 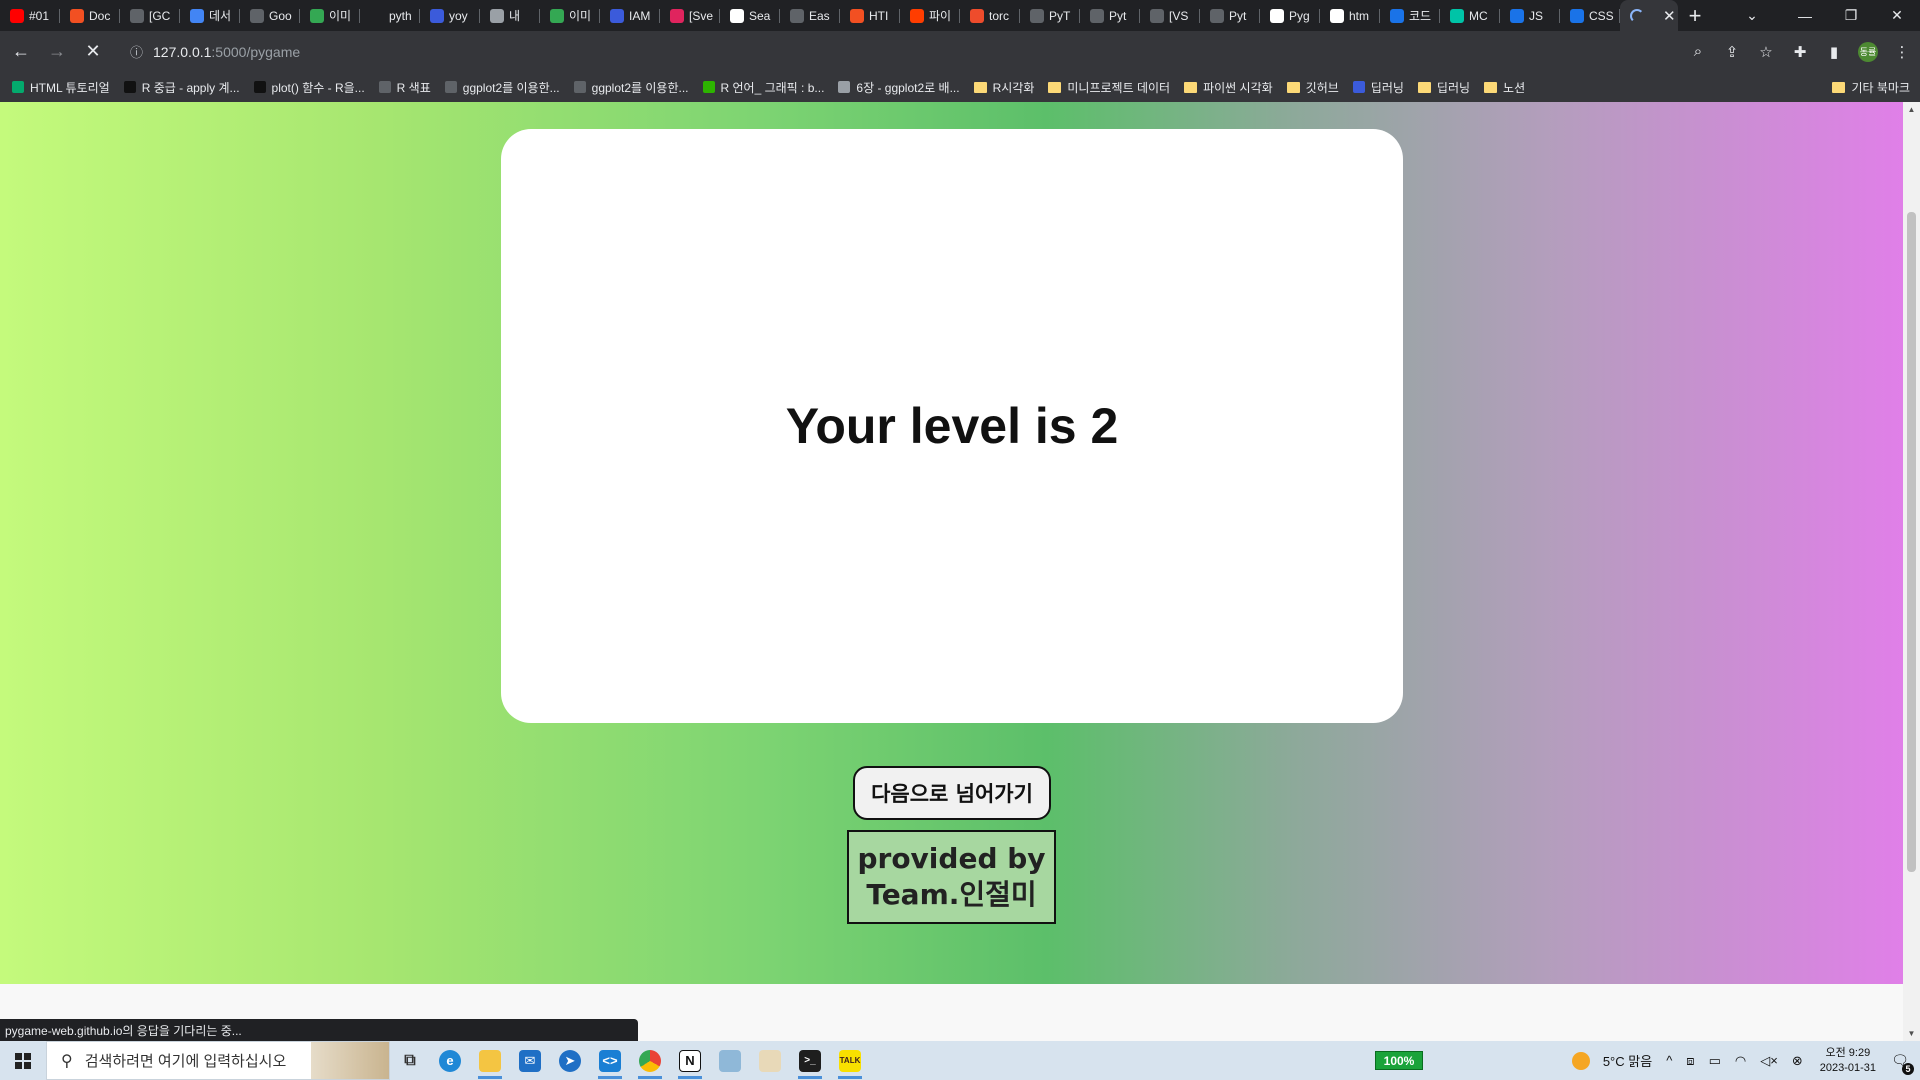 What do you see at coordinates (450, 15) in the screenshot?
I see `tab-item: yoy` at bounding box center [450, 15].